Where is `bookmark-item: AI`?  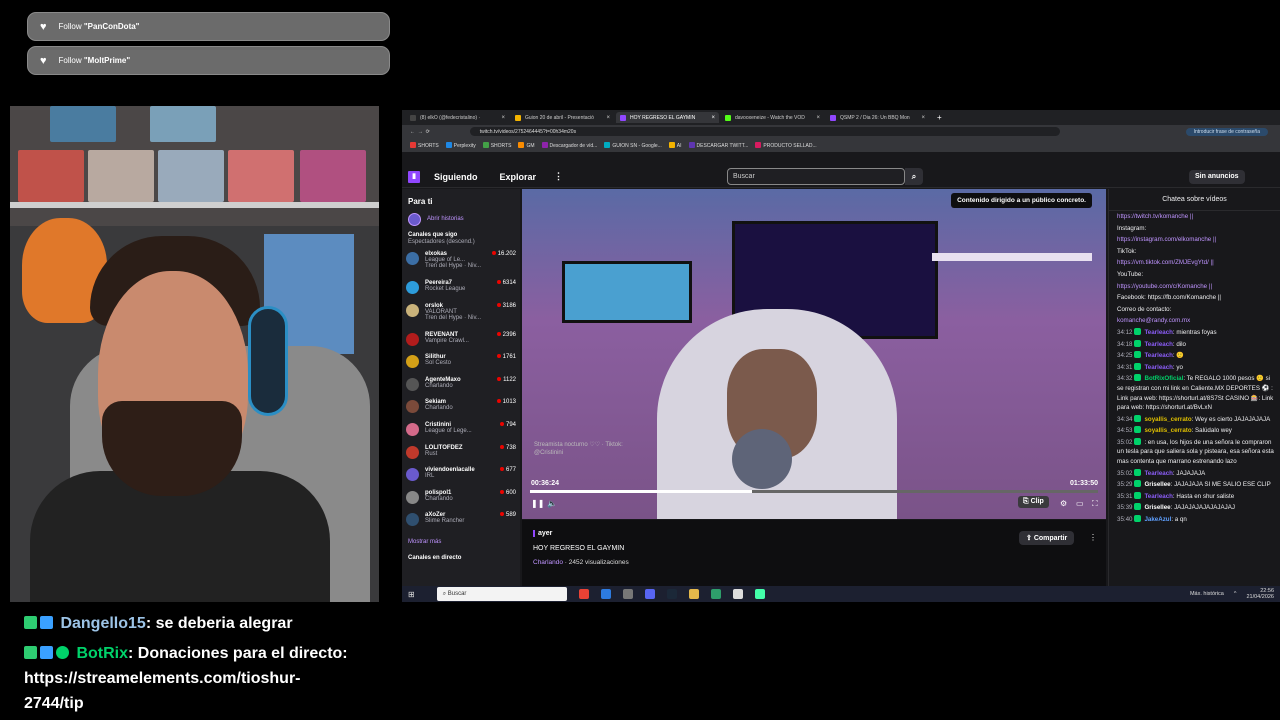
bookmark-item: AI is located at coordinates (675, 145).